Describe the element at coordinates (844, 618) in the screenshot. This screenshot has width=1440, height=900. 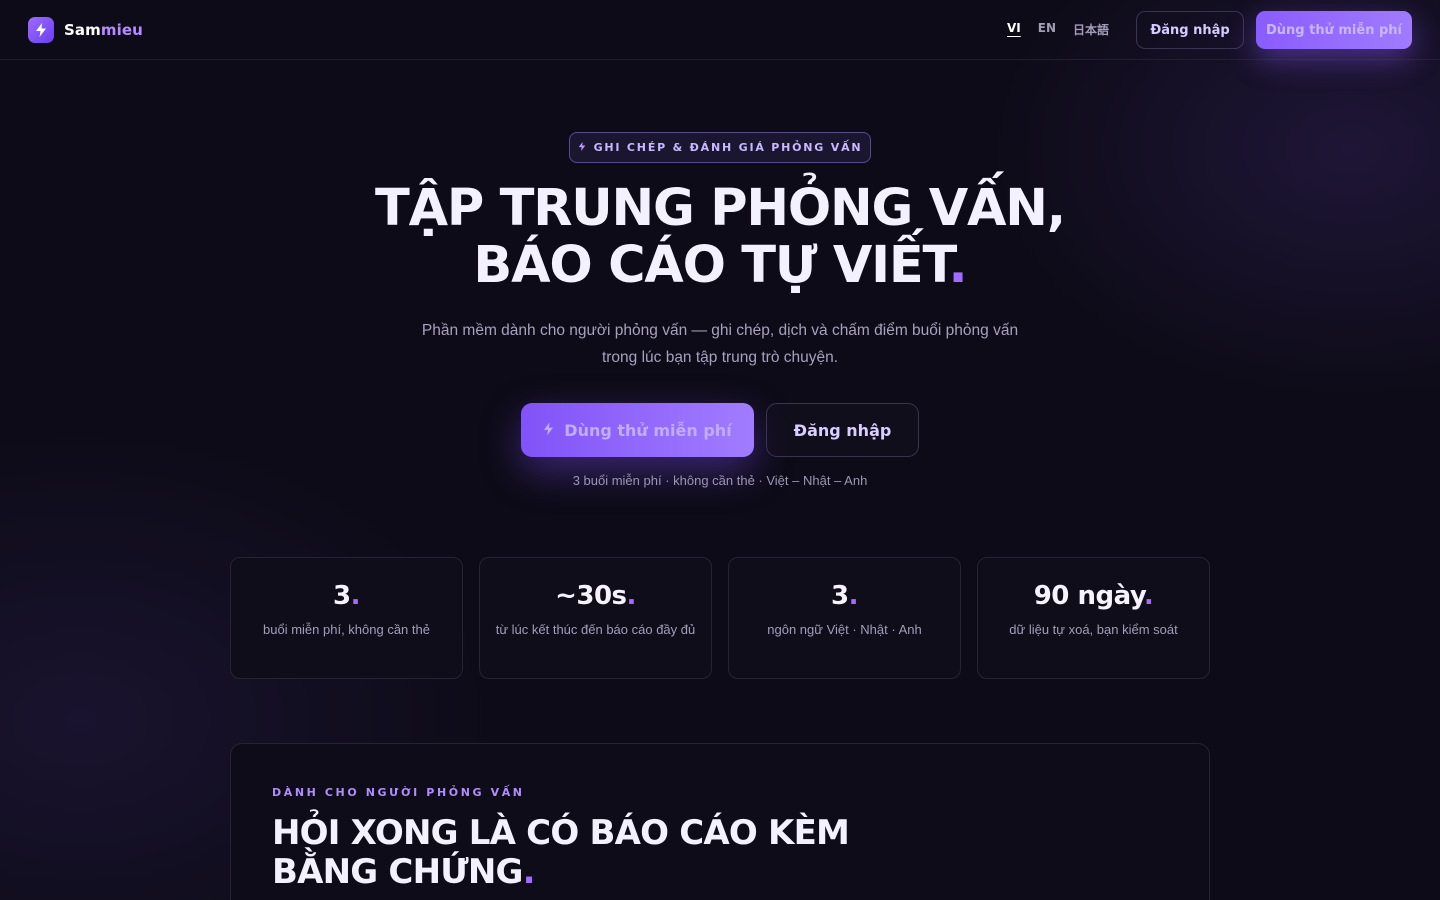
I see `stat-card-languages: 3. ngôn ngữ Việt · Nhật · Anh` at that location.